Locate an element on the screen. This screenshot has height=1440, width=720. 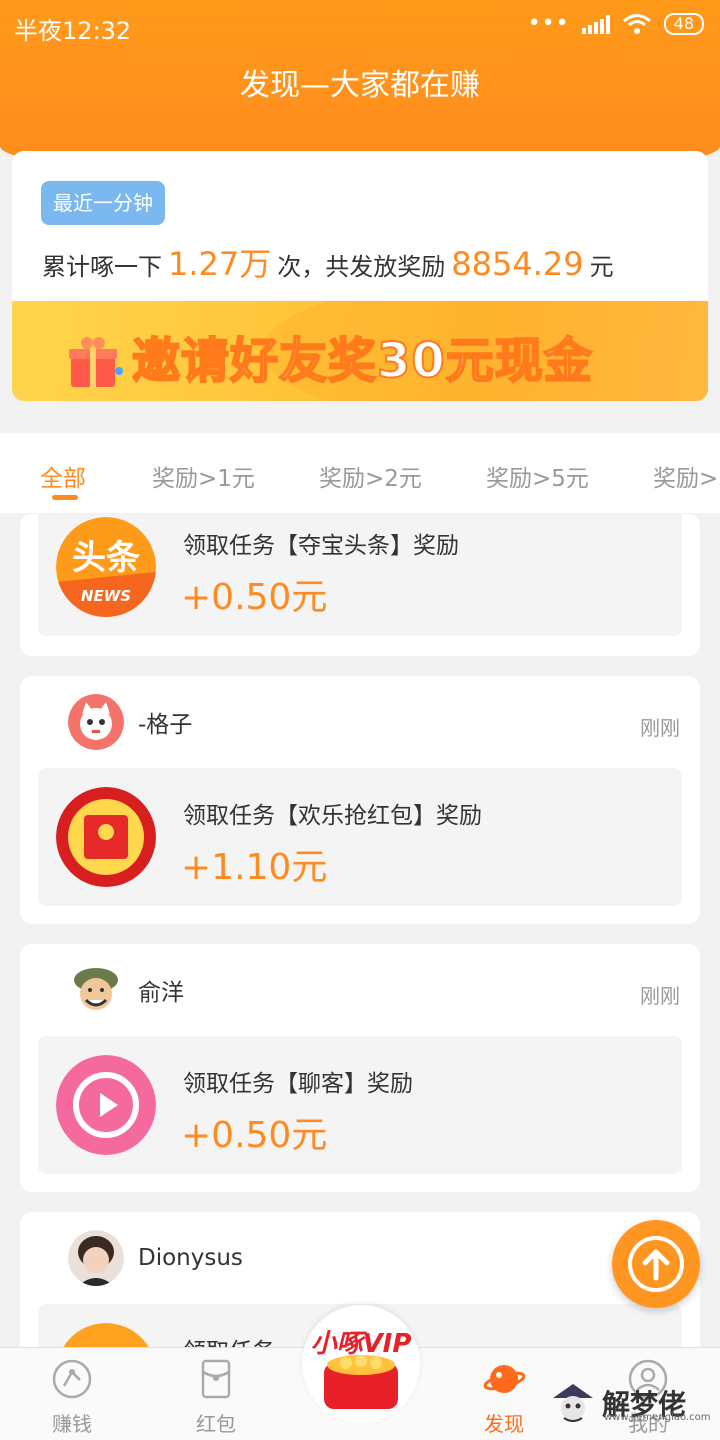
page-title: 发现—大家都在赚 is located at coordinates (360, 85).